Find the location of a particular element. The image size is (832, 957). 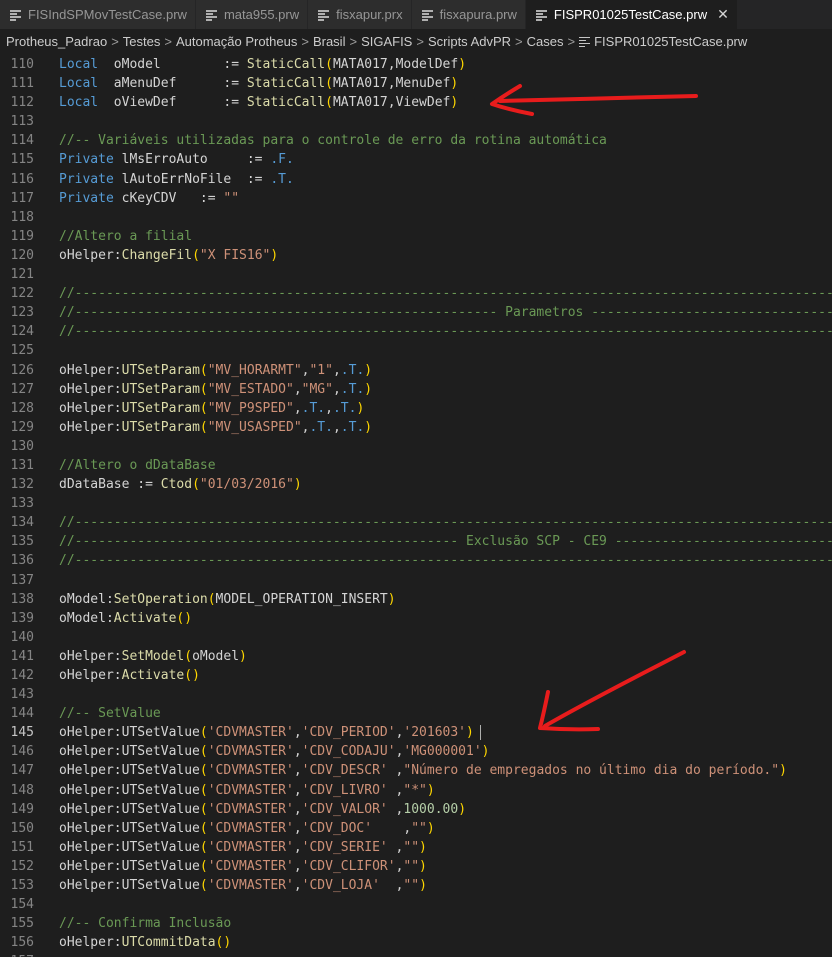

breadcrumb-item: Protheus_Padrao is located at coordinates (56, 41).